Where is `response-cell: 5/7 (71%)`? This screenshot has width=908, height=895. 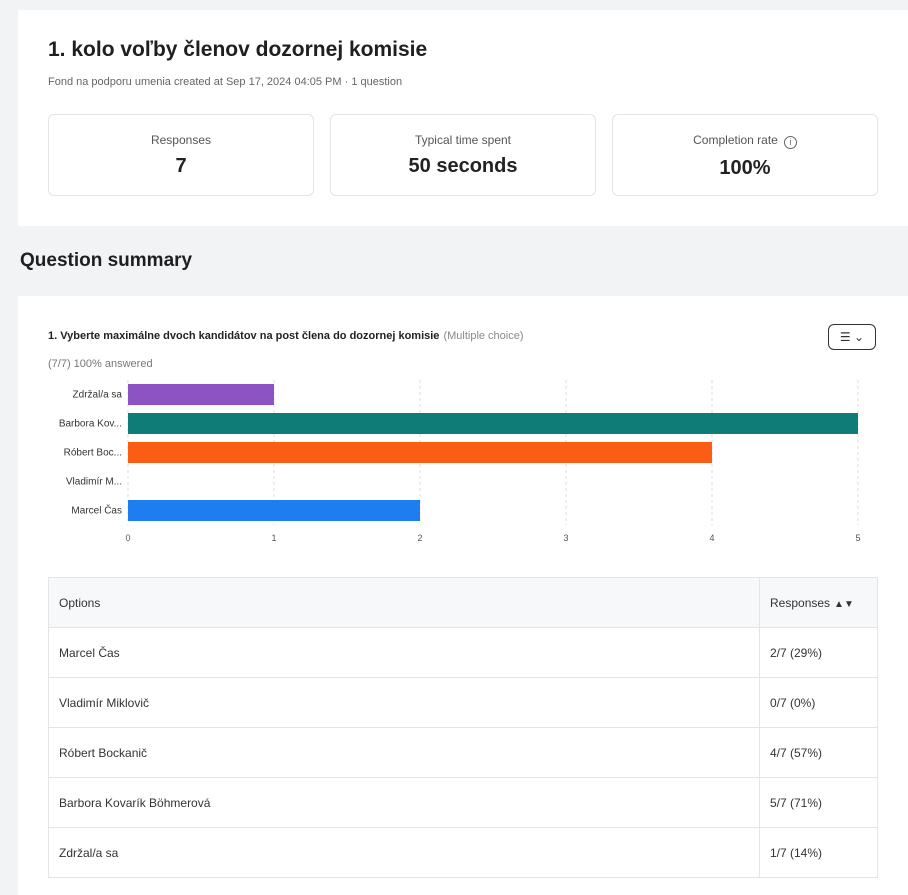
response-cell: 5/7 (71%) is located at coordinates (818, 802).